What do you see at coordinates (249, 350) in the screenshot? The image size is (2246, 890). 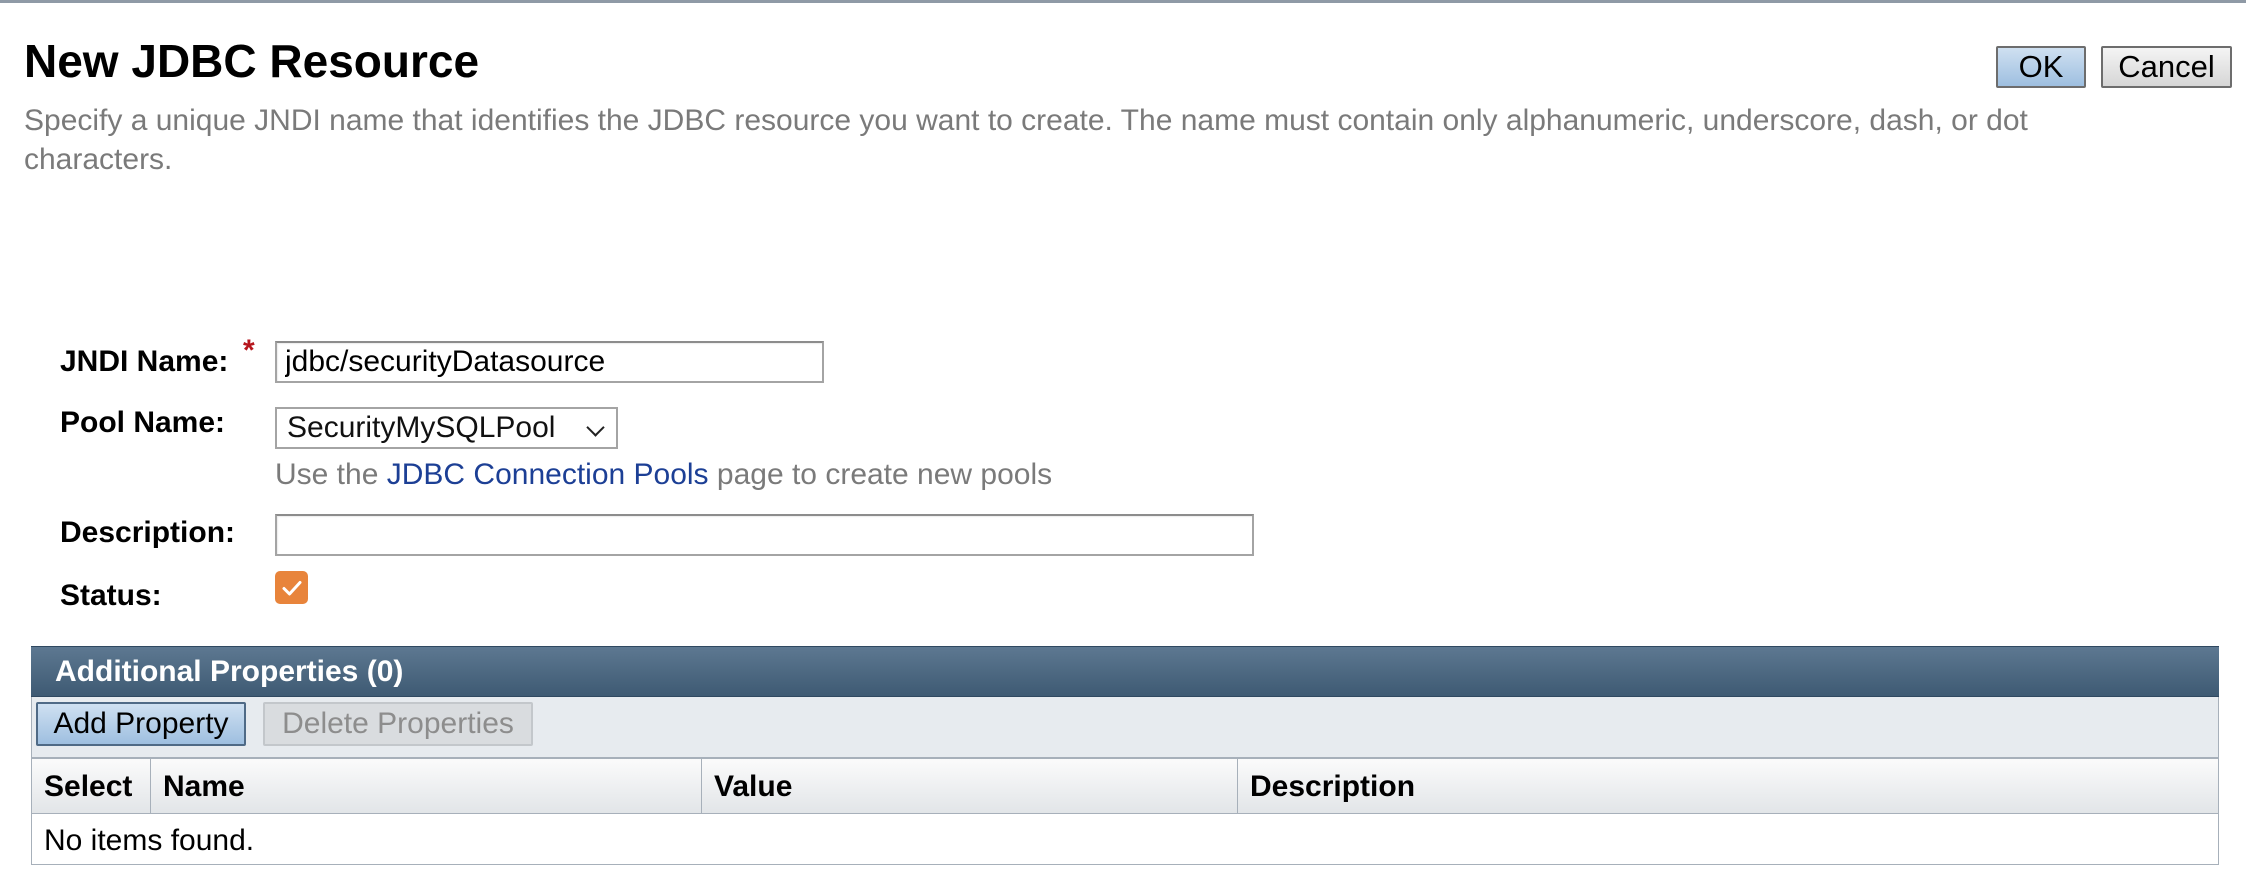 I see `required-marker: *` at bounding box center [249, 350].